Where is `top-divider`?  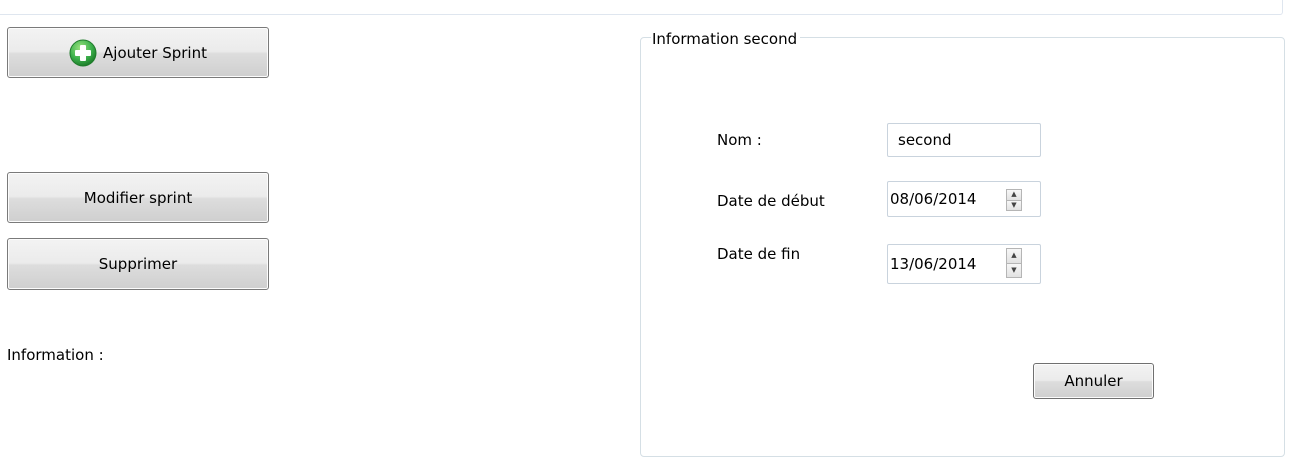
top-divider is located at coordinates (641, 7).